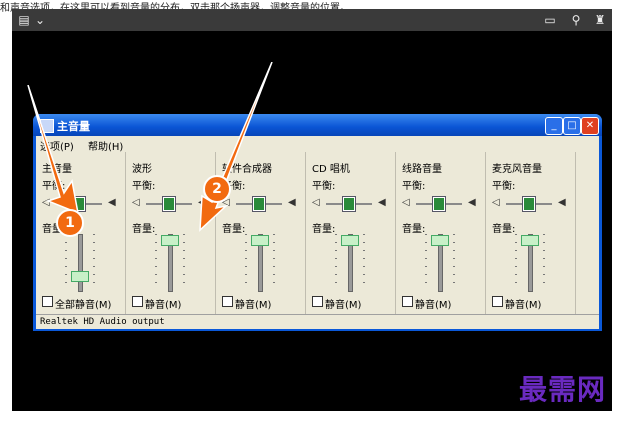 The height and width of the screenshot is (421, 626). I want to click on mixer-panel: 麦克风音量平衡: ◁ ◀ 音量: 静音(M), so click(531, 233).